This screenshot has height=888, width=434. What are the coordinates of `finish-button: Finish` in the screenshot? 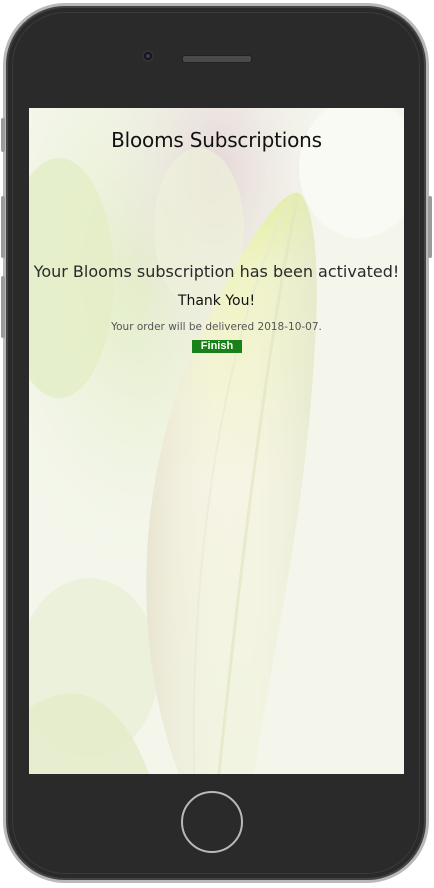 It's located at (217, 346).